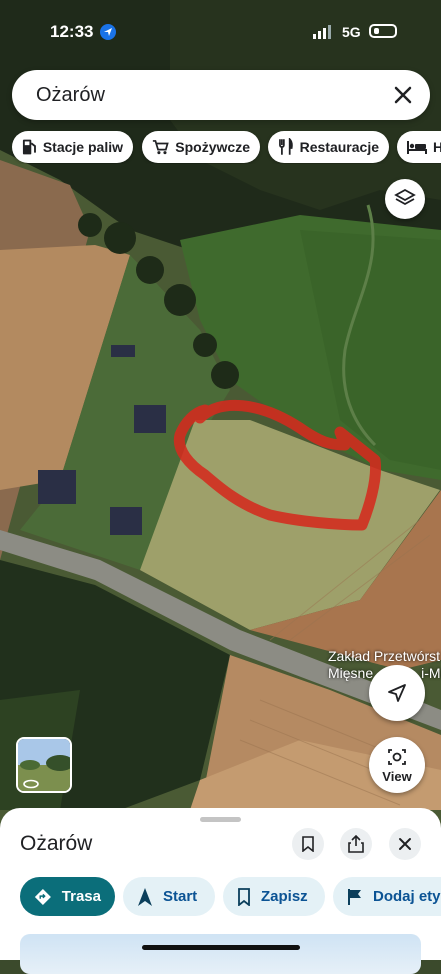 This screenshot has height=974, width=441. What do you see at coordinates (70, 95) in the screenshot?
I see `search-input: Ożarów` at bounding box center [70, 95].